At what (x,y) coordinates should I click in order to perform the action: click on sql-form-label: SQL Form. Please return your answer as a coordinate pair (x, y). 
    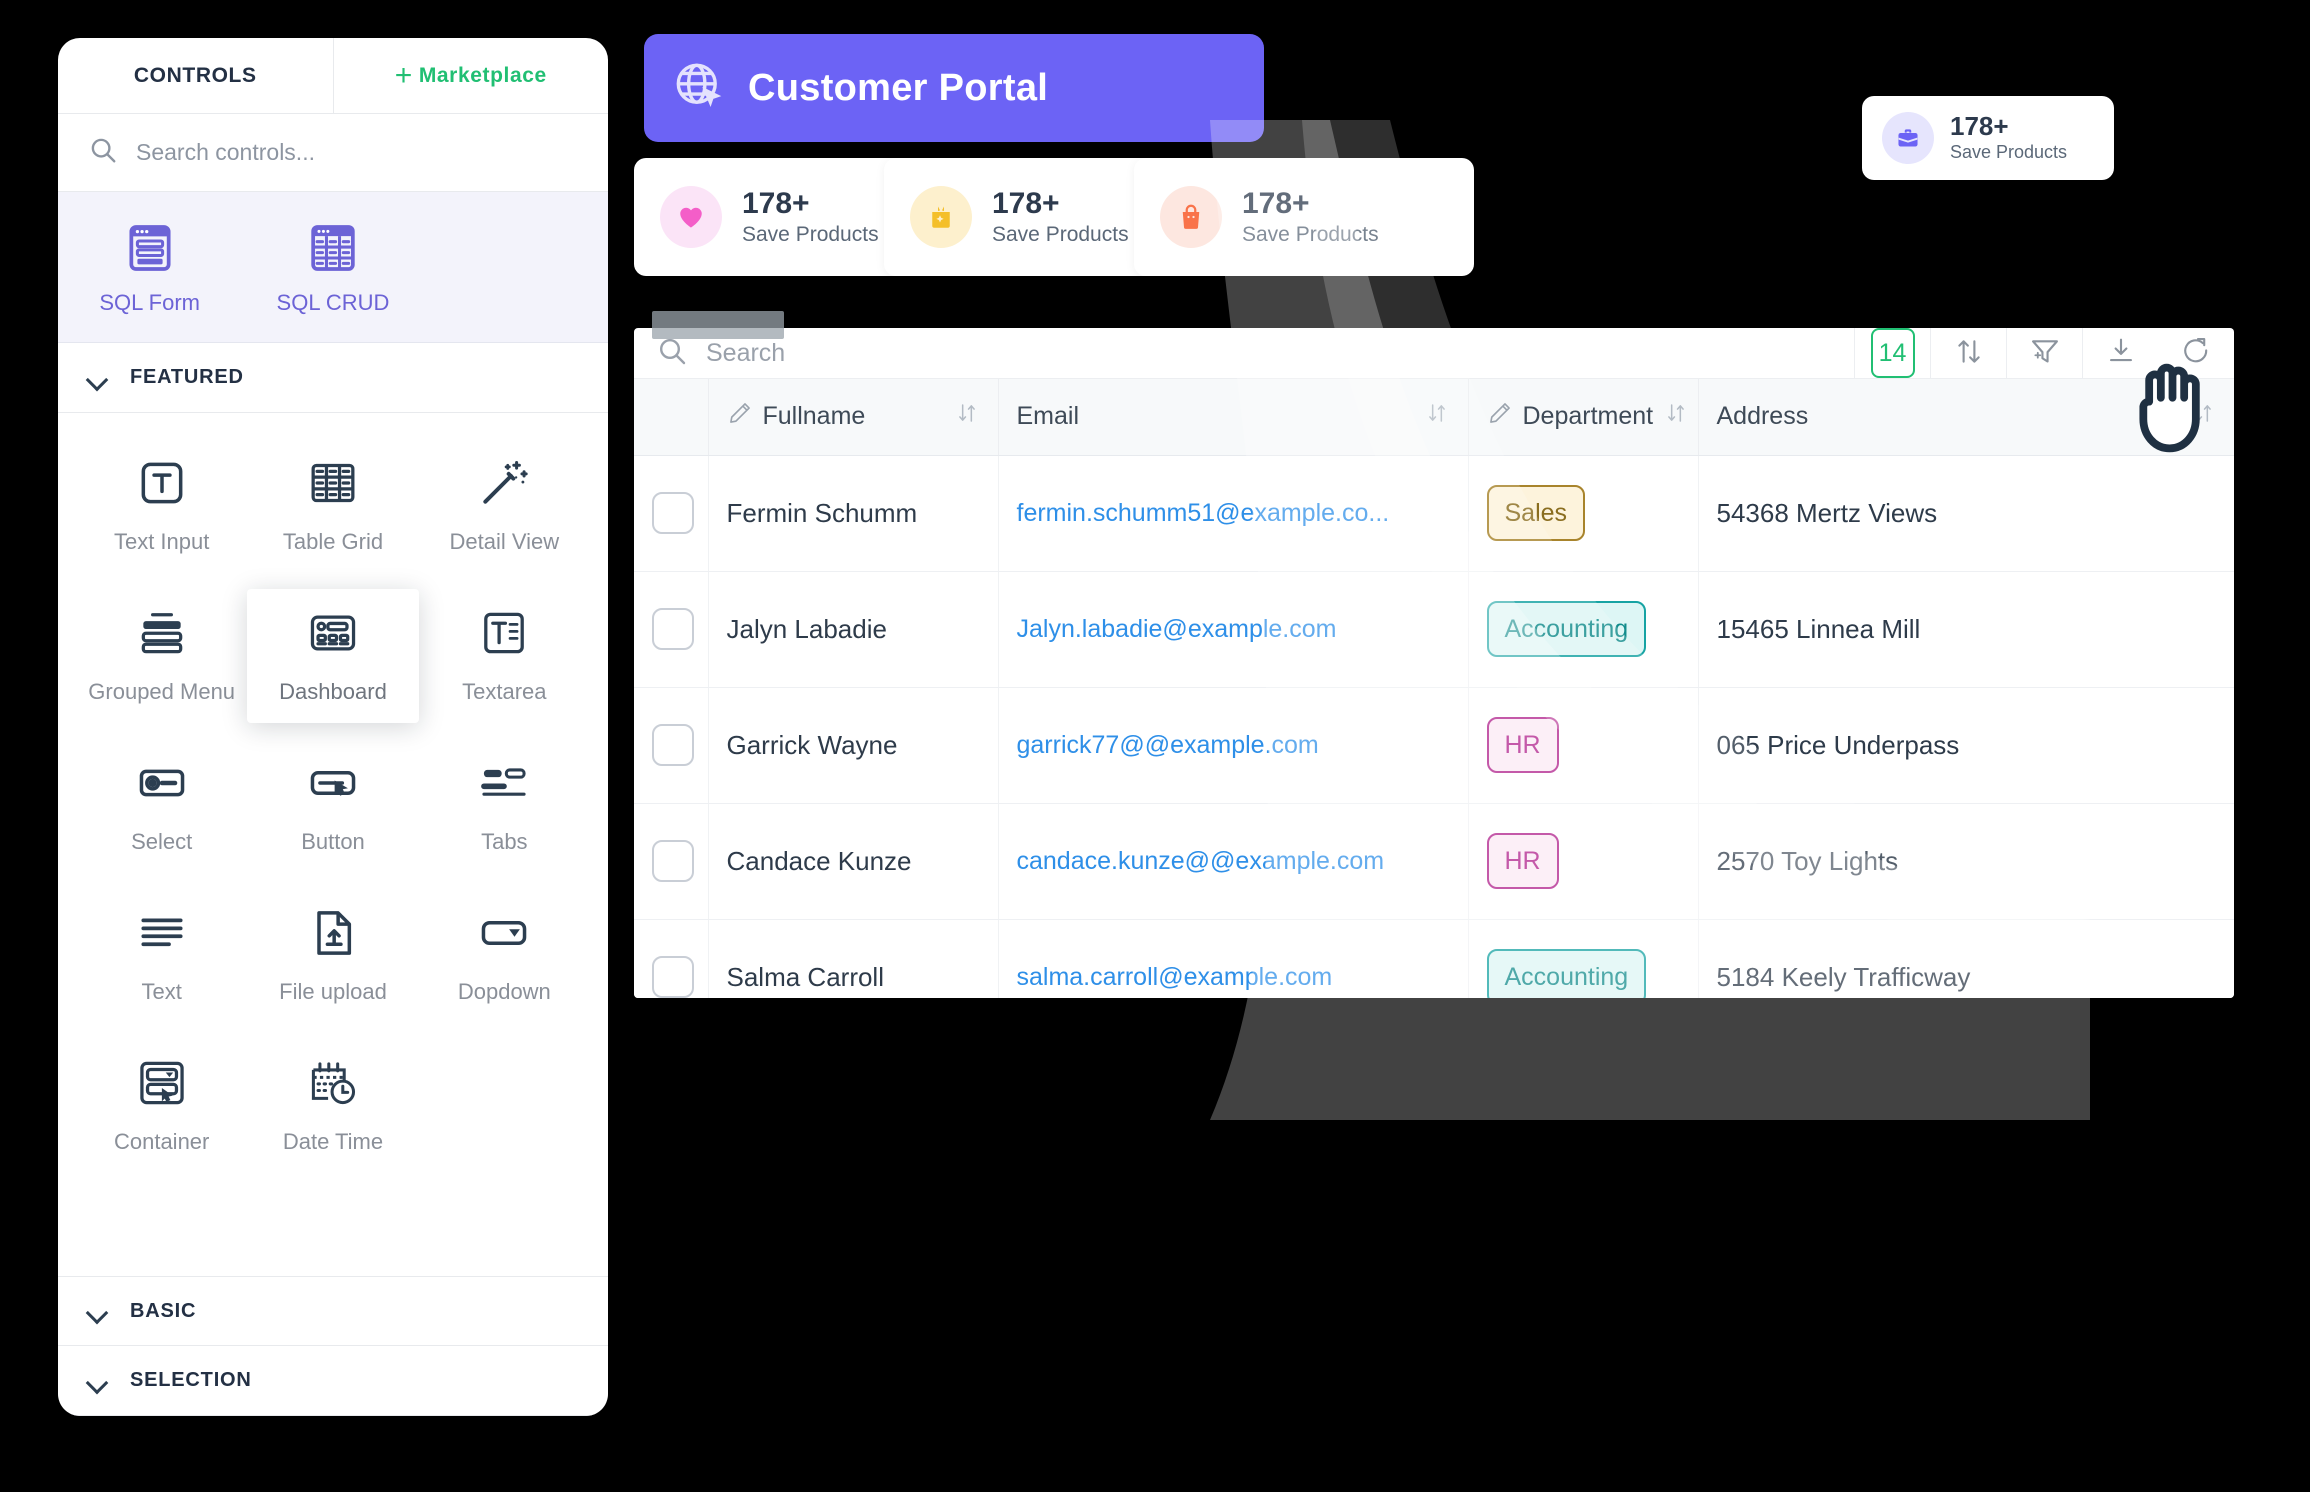
    Looking at the image, I should click on (149, 302).